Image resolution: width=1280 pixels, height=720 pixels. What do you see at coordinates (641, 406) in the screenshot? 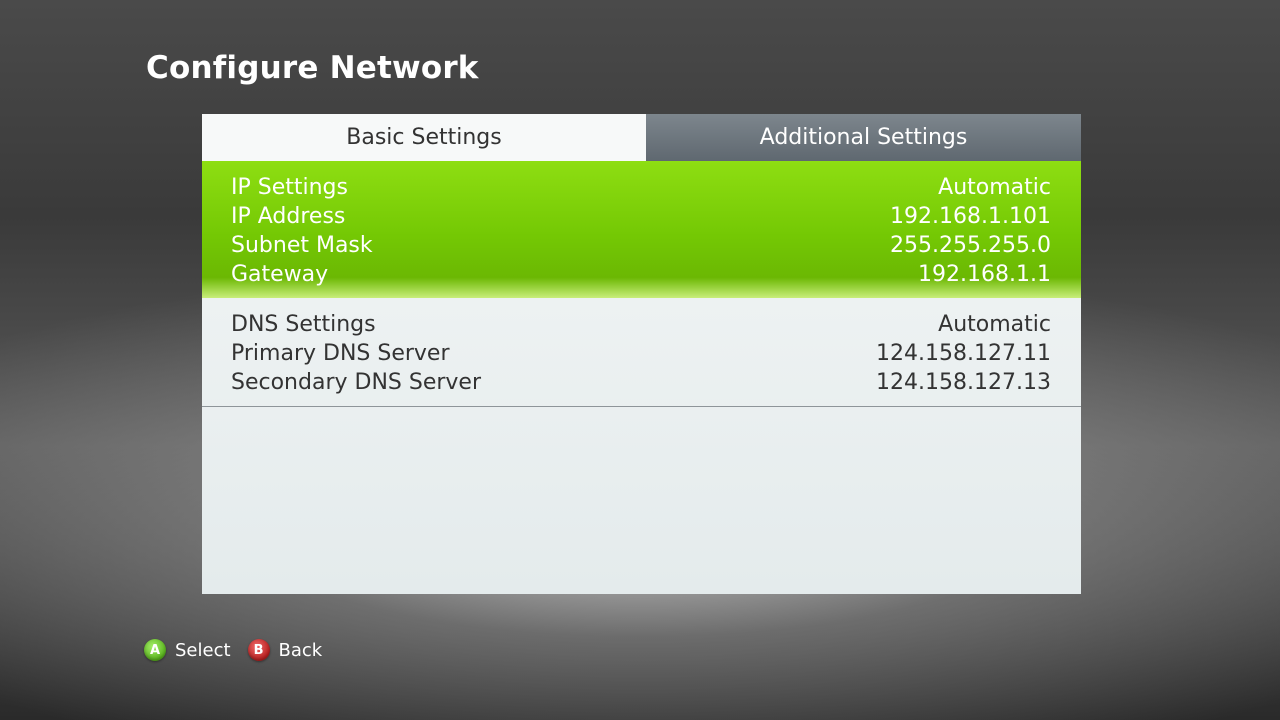
I see `section-divider` at bounding box center [641, 406].